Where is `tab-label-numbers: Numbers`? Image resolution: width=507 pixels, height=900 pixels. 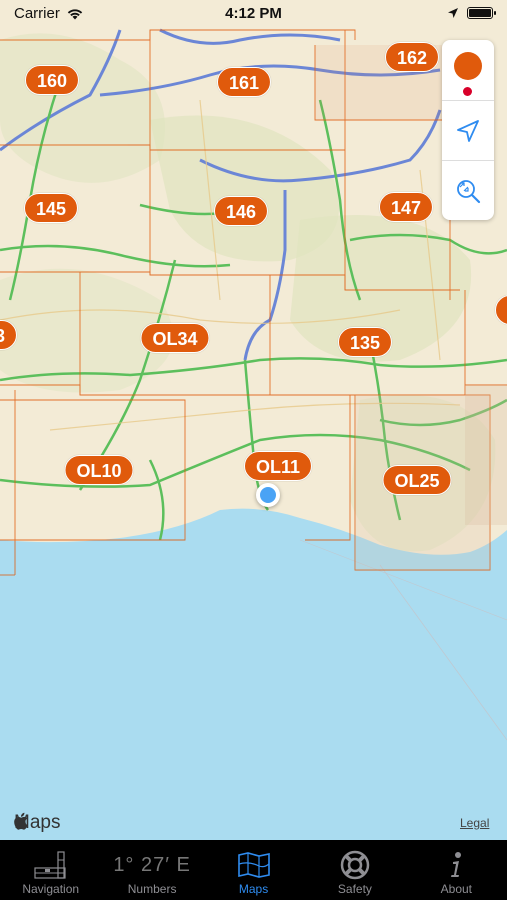
tab-label-numbers: Numbers is located at coordinates (152, 889).